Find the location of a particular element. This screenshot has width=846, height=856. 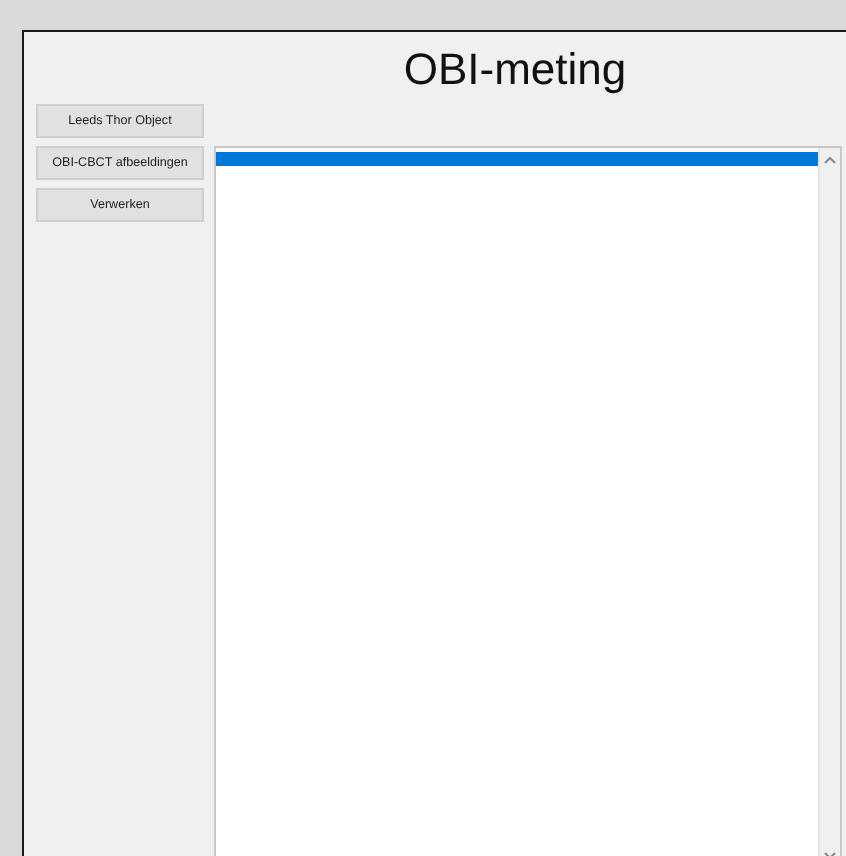

scroll-up-icon is located at coordinates (830, 160).